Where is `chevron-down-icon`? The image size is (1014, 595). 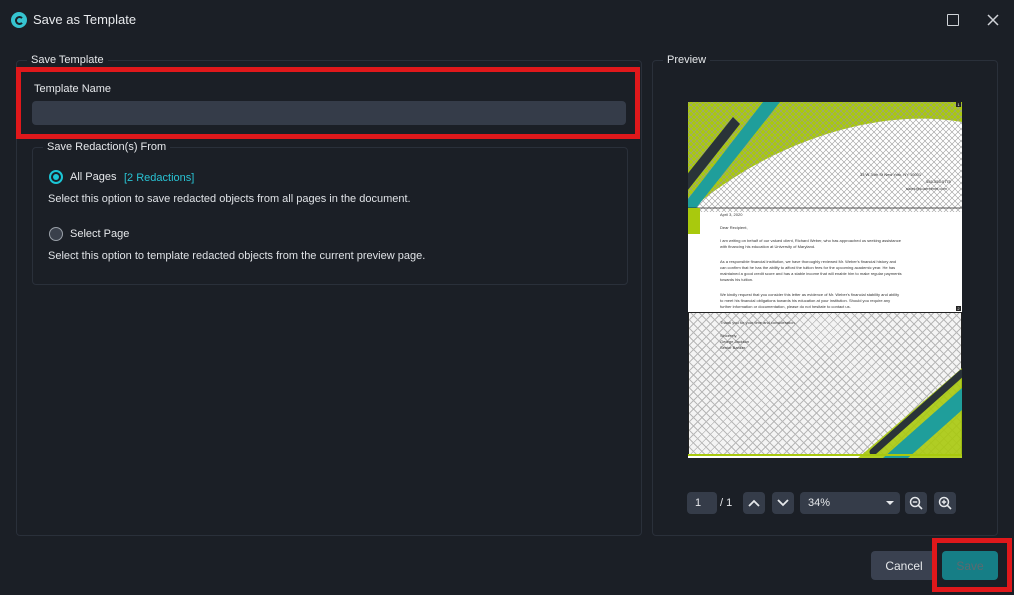 chevron-down-icon is located at coordinates (783, 503).